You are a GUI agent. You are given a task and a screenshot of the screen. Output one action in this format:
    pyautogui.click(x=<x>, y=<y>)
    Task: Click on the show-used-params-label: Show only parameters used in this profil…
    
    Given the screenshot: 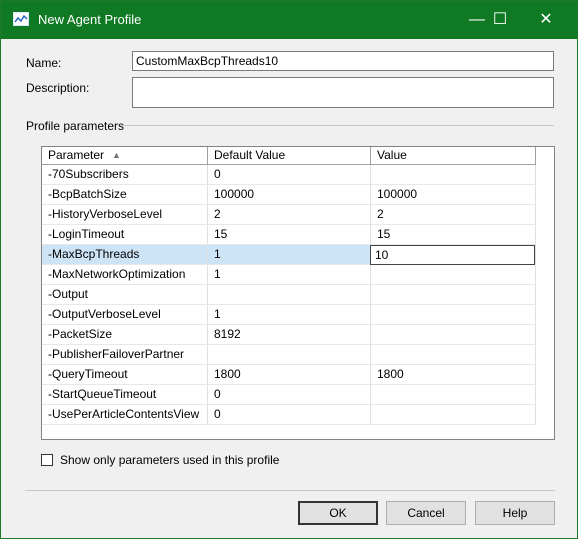 What is the action you would take?
    pyautogui.click(x=170, y=460)
    